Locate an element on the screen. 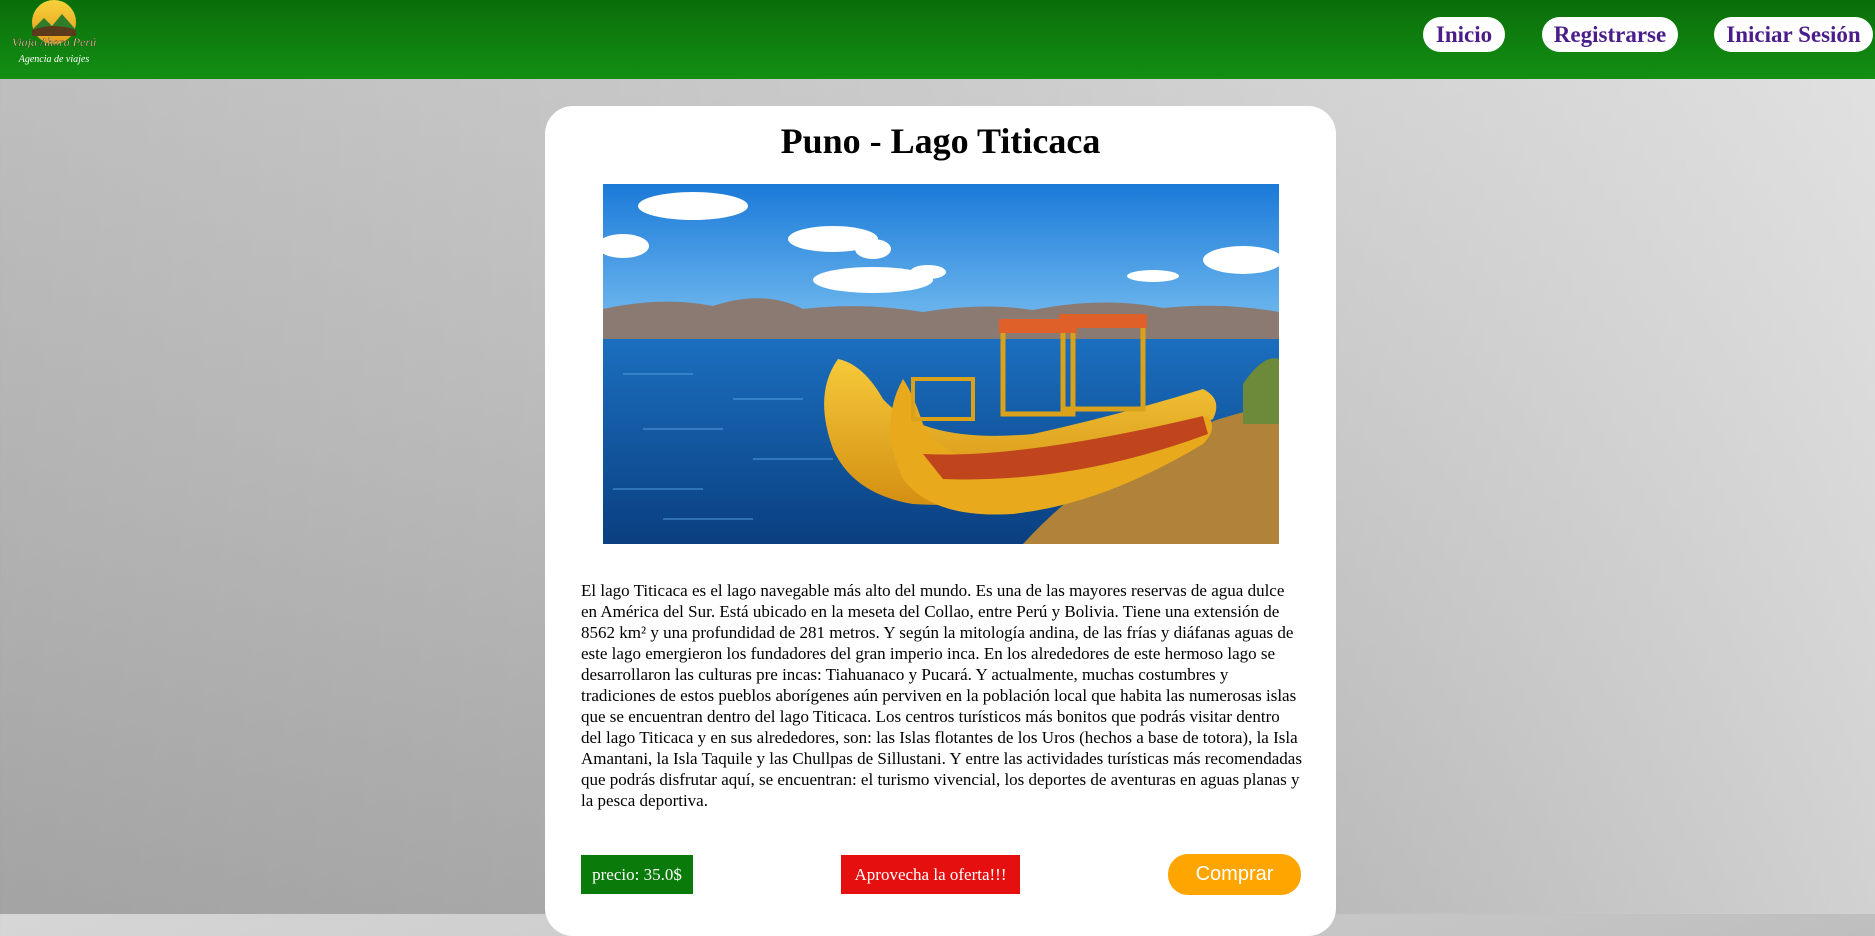  offer-badge: Aprovecha la oferta!!! is located at coordinates (930, 874).